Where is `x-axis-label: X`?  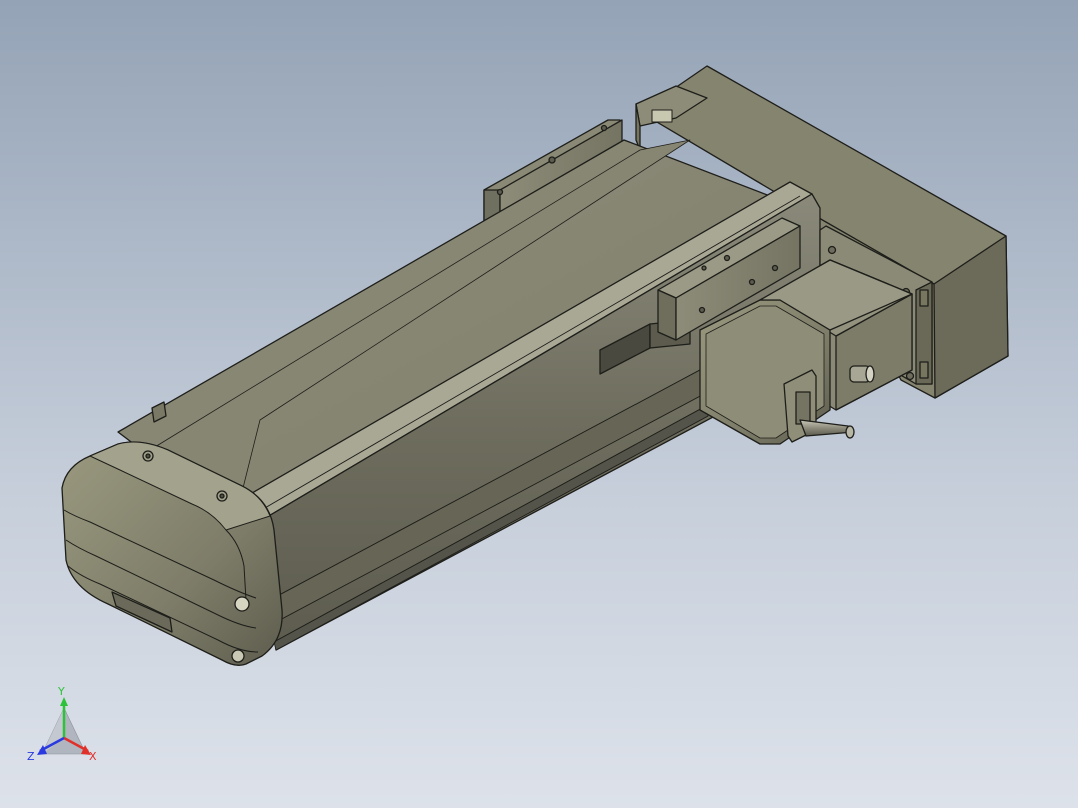 x-axis-label: X is located at coordinates (93, 756).